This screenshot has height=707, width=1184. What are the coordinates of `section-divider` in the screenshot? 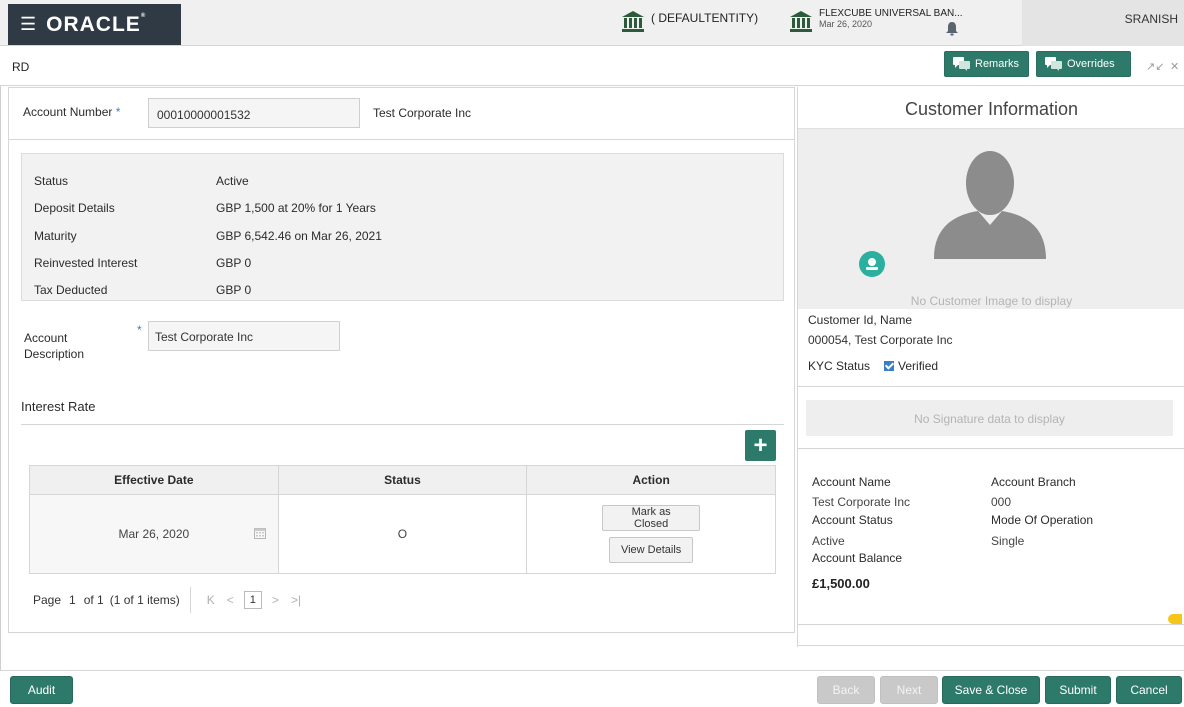 It's located at (402, 424).